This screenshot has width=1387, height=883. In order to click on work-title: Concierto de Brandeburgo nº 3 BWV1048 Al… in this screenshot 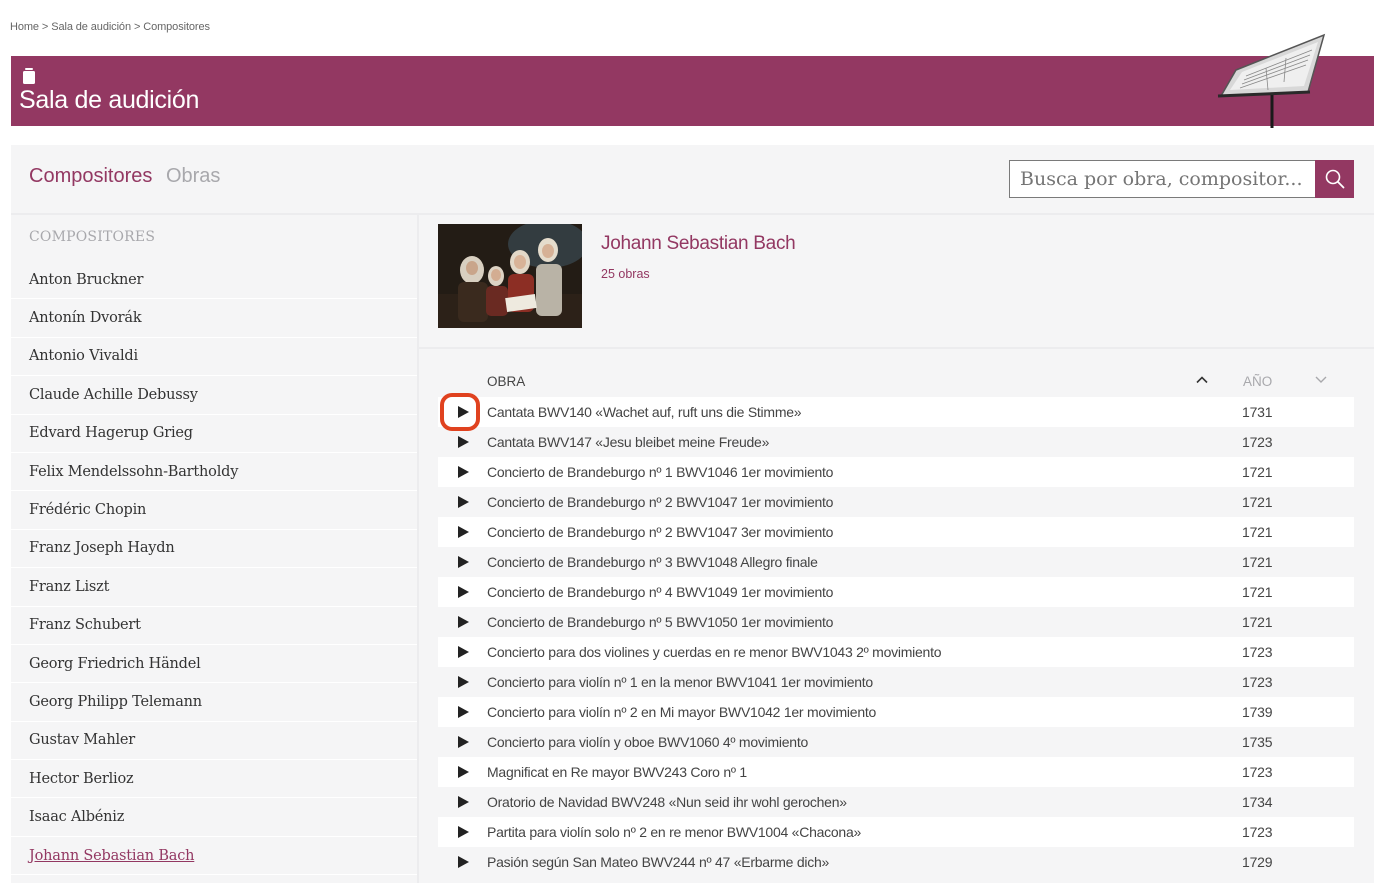, I will do `click(652, 562)`.